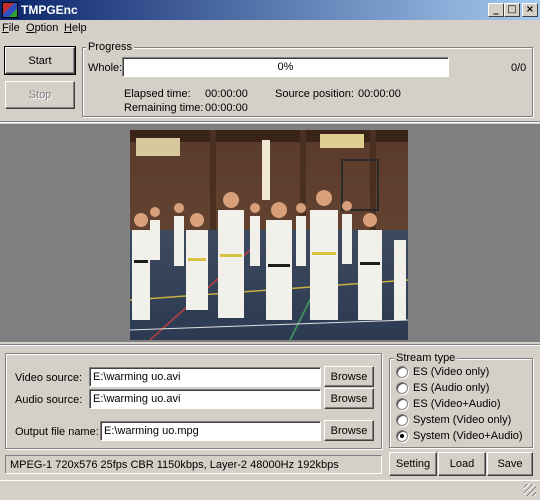  I want to click on output-file-field: E:\warming uo.mpg, so click(210, 431).